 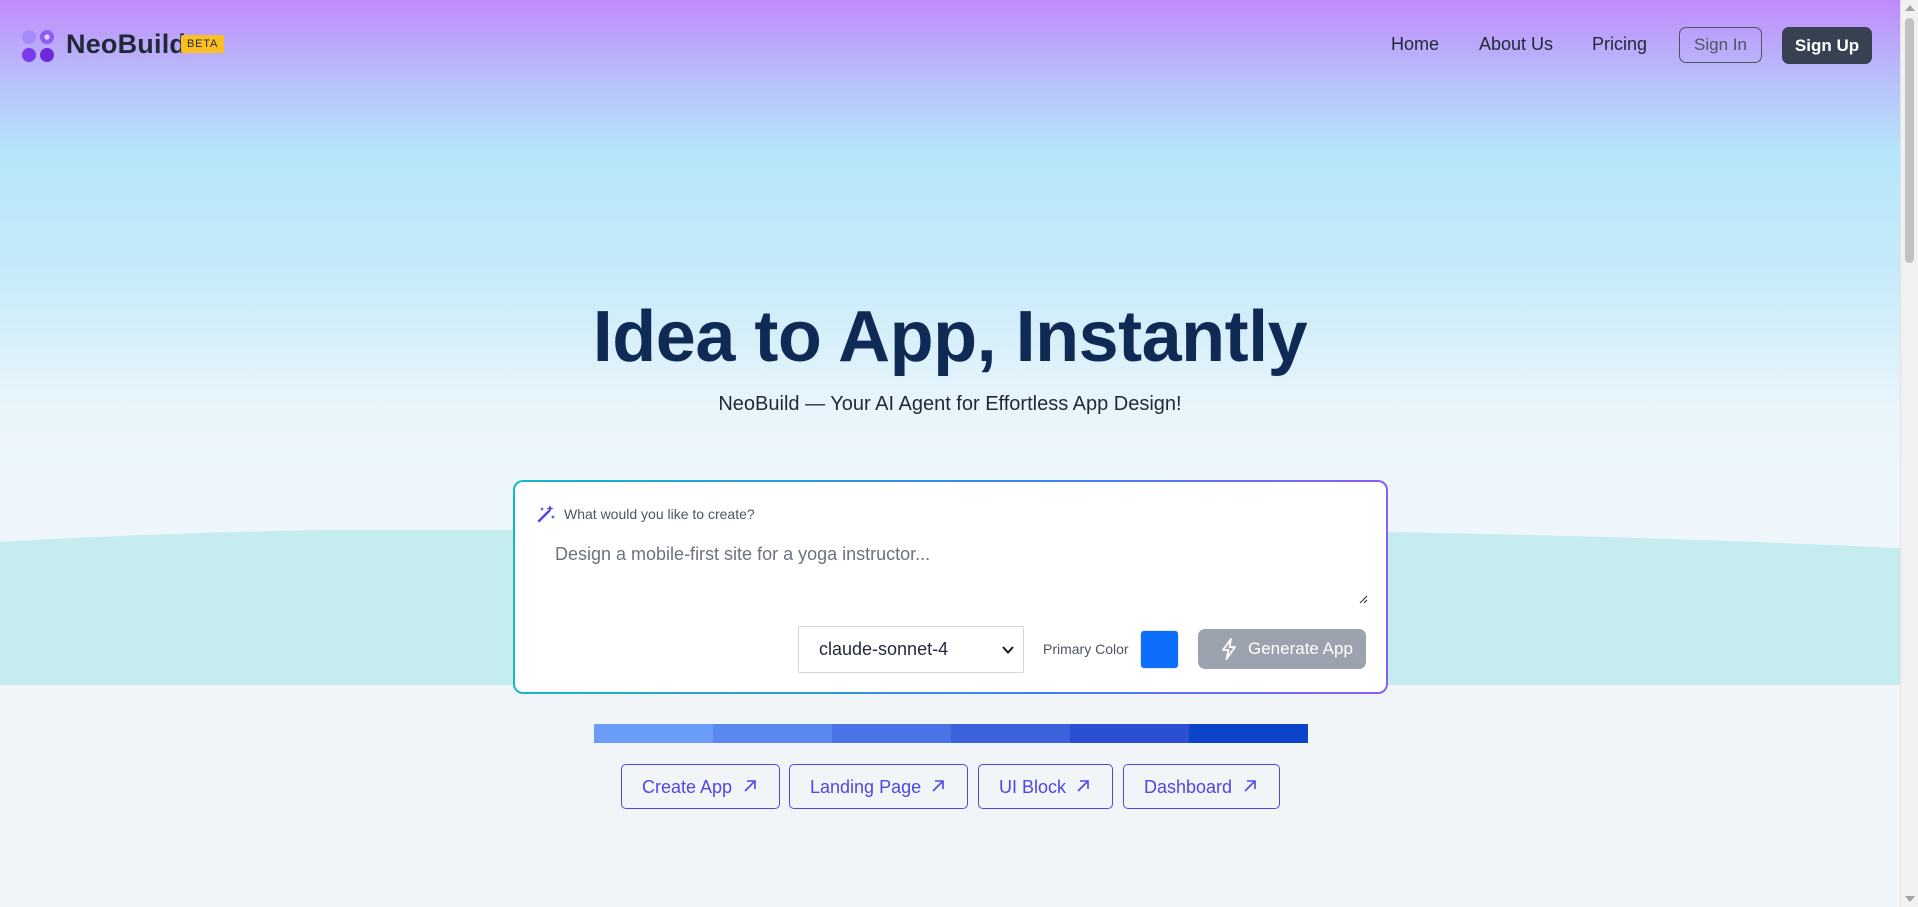 I want to click on primary-color-label: Primary Color, so click(x=1086, y=649).